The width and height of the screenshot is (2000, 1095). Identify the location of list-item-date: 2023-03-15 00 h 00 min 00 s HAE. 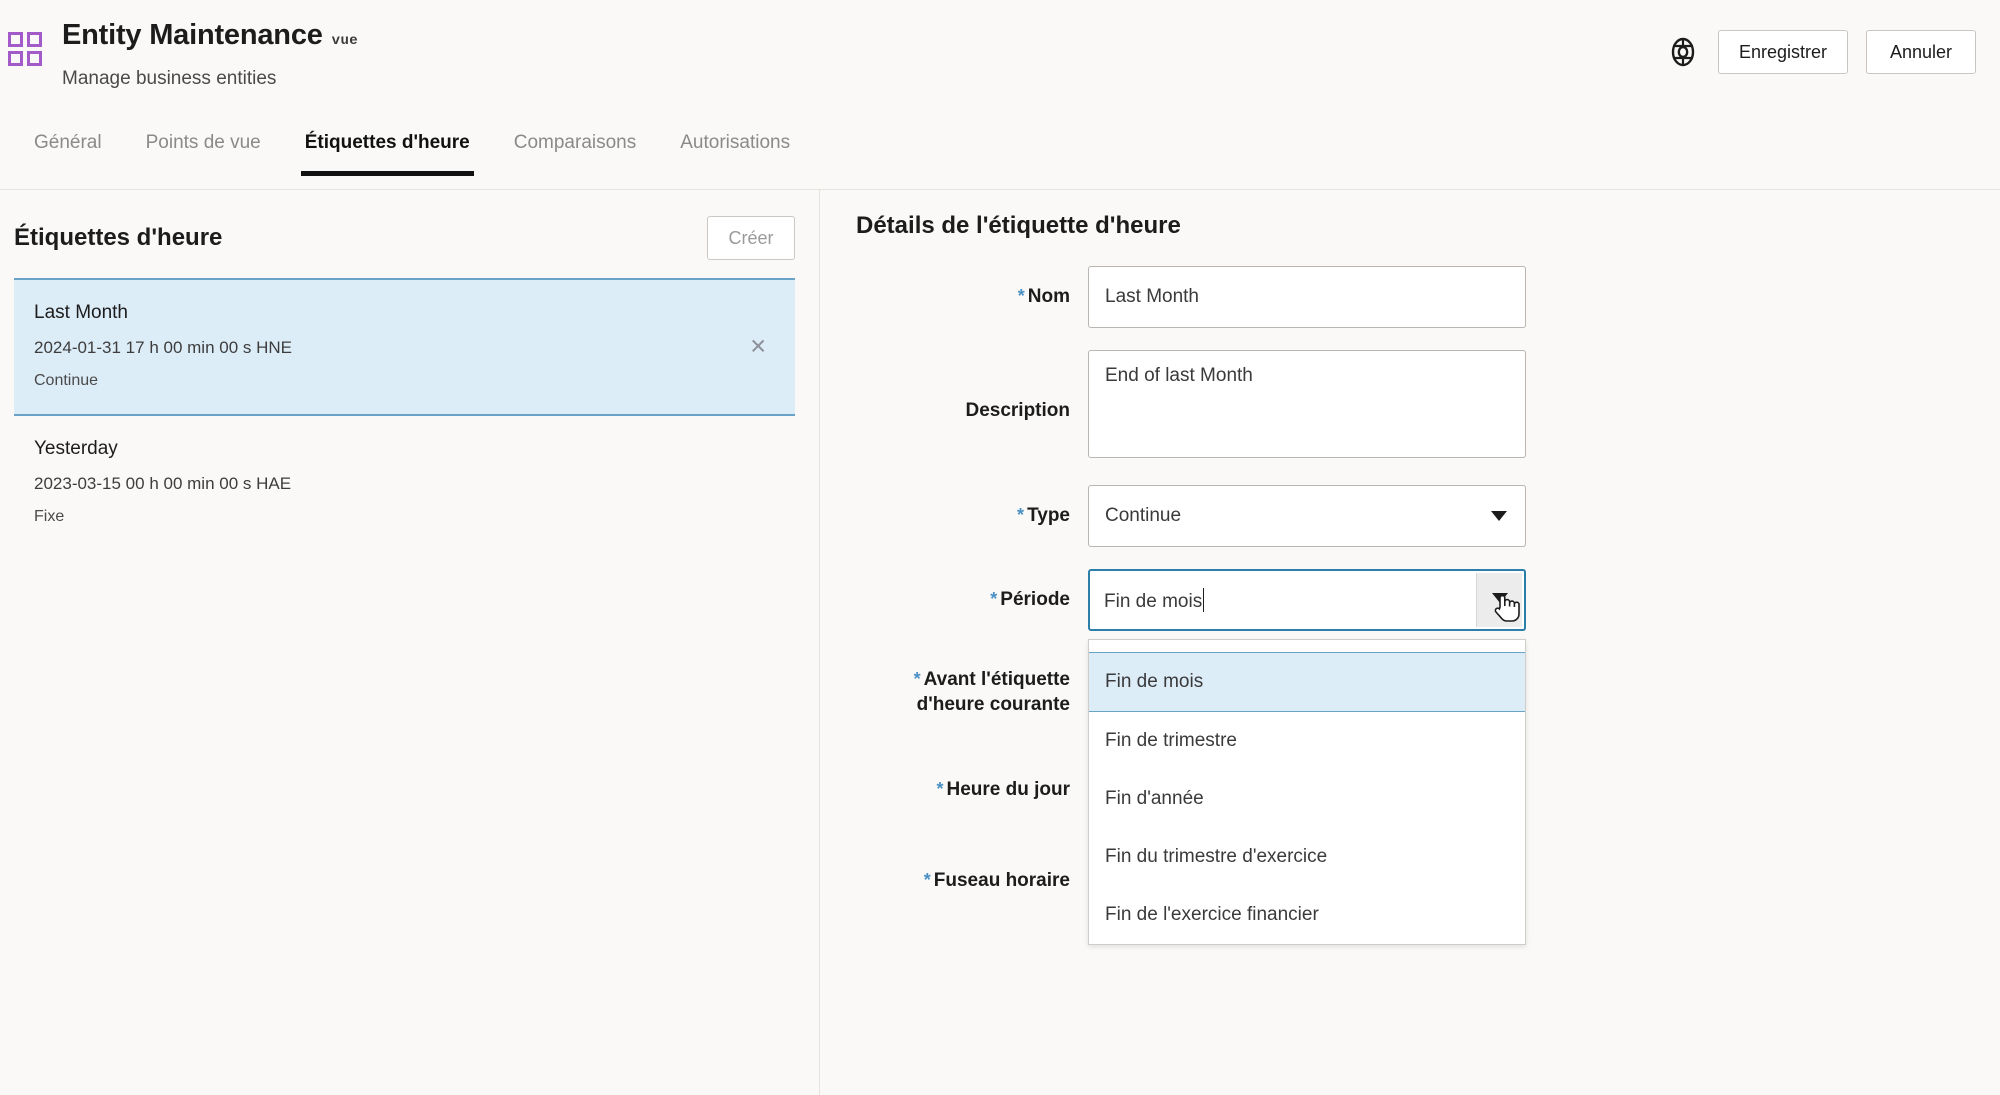
(163, 483).